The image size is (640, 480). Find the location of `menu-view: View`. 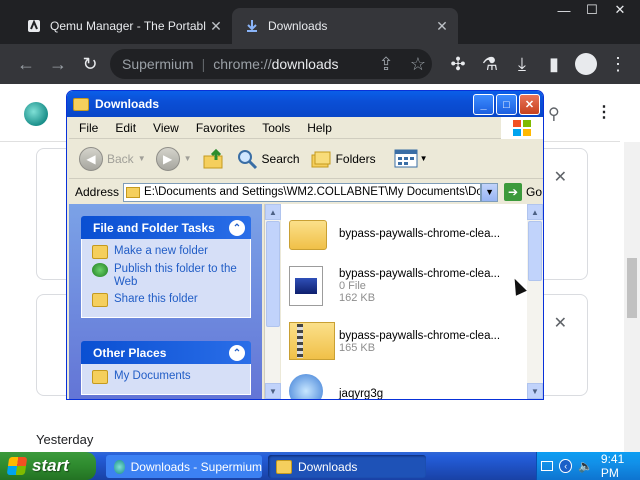

menu-view: View is located at coordinates (166, 128).